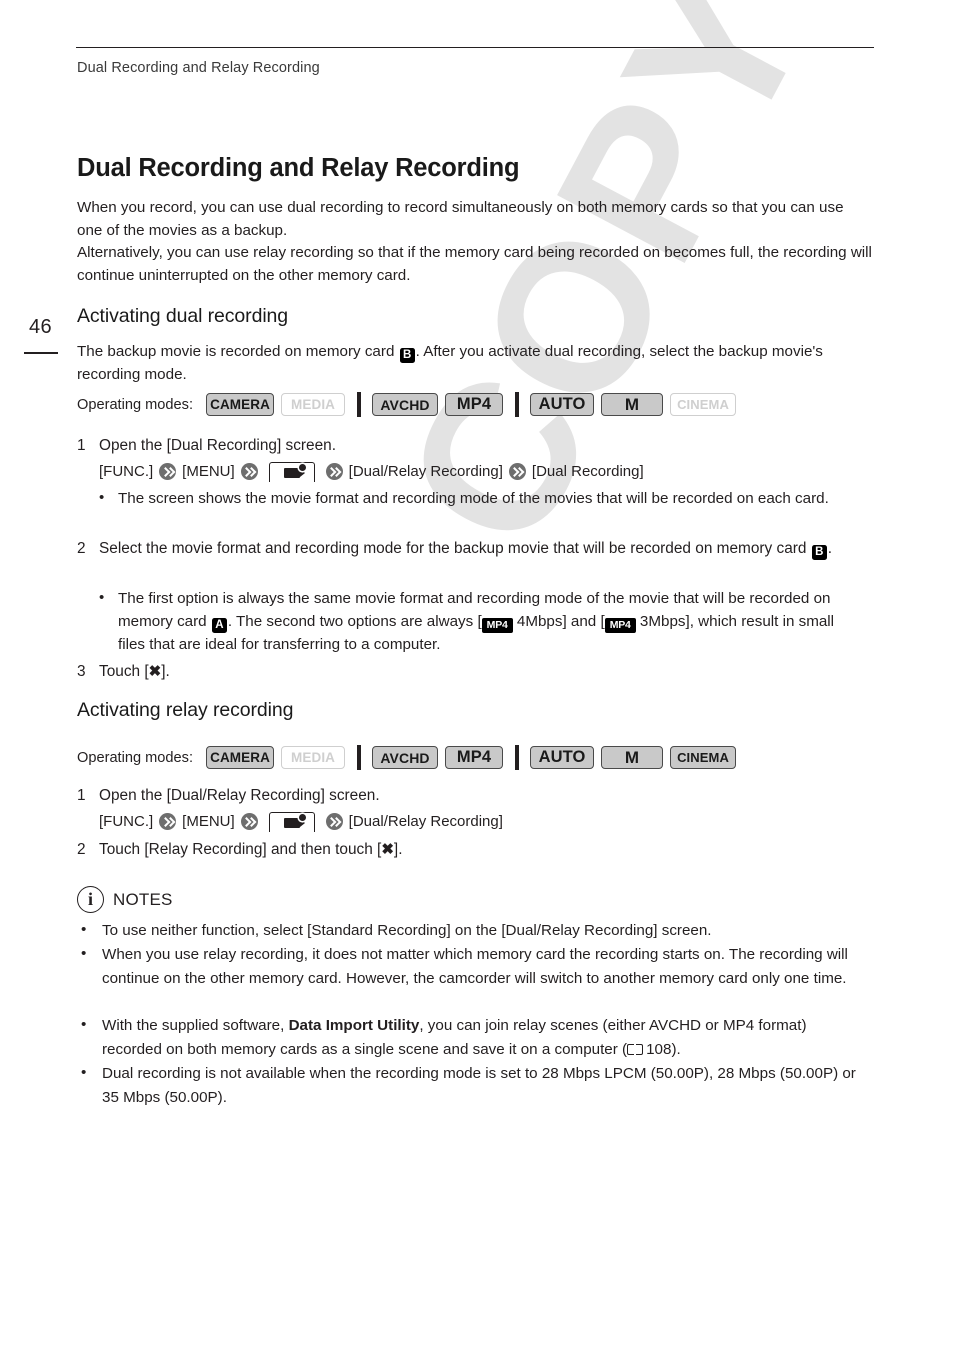 The width and height of the screenshot is (954, 1352). Describe the element at coordinates (41, 353) in the screenshot. I see `page-number-rule` at that location.